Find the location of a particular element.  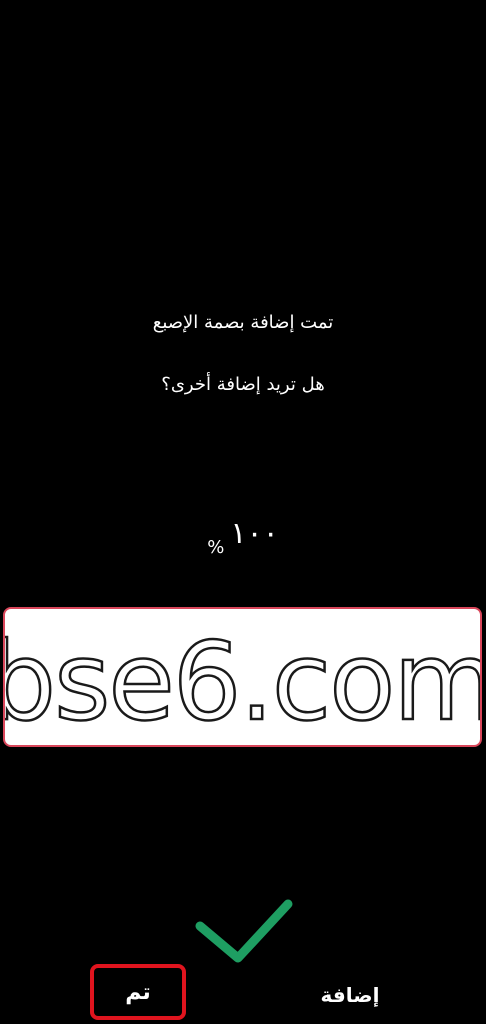

add-another-question: هل تريد إضافة أخرى؟ is located at coordinates (243, 384).